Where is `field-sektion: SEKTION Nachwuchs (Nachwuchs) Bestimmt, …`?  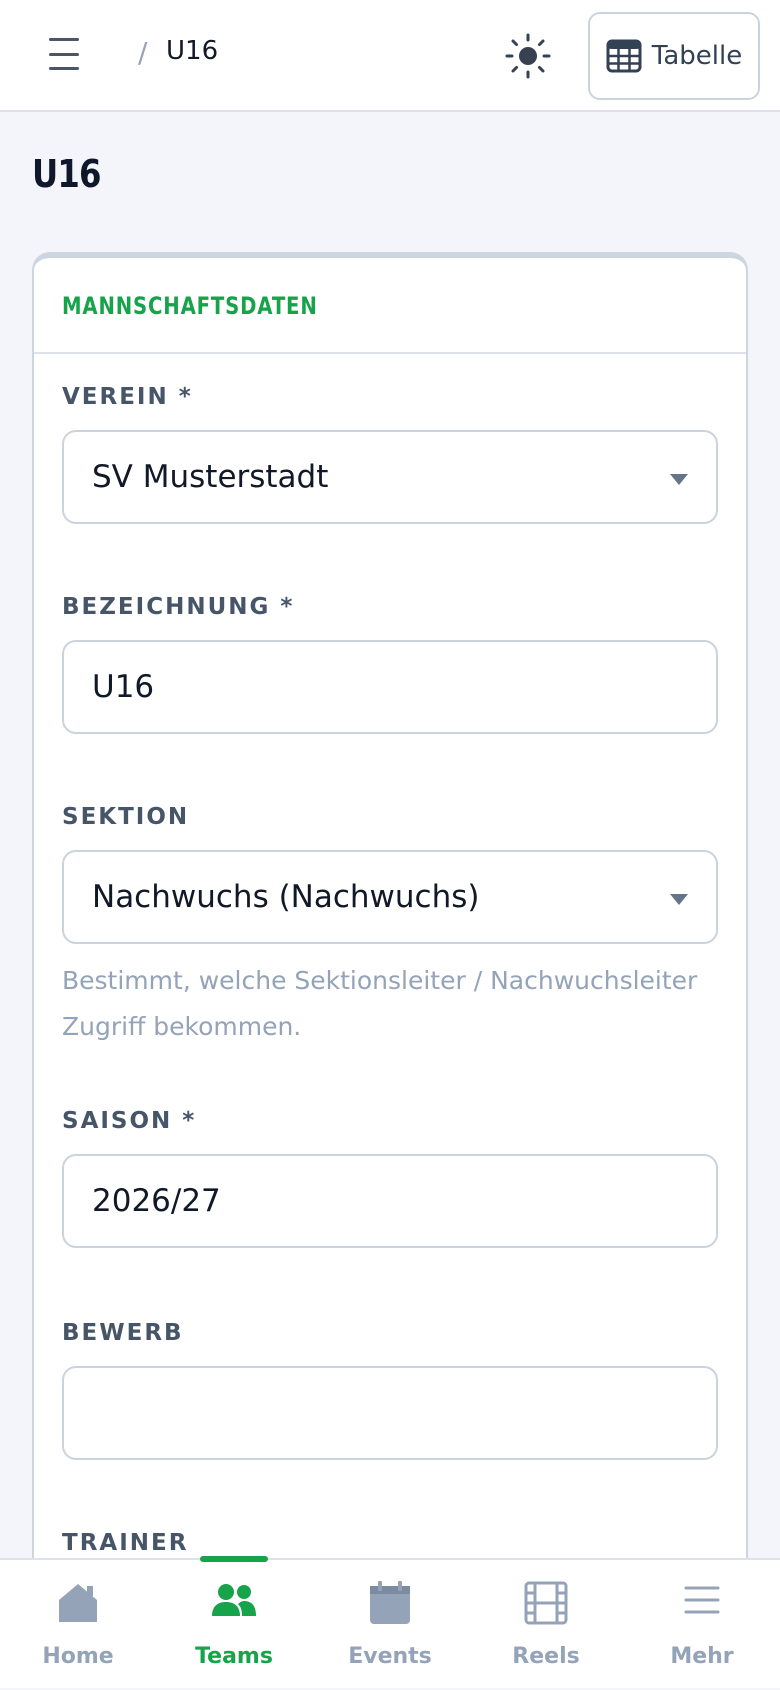 field-sektion: SEKTION Nachwuchs (Nachwuchs) Bestimmt, … is located at coordinates (390, 927).